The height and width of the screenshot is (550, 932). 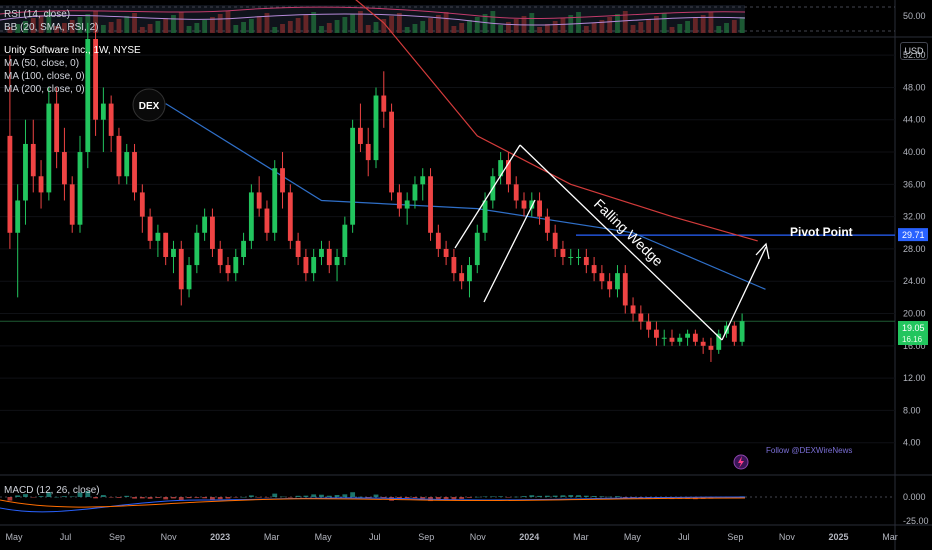 I want to click on ma100-legend: MA (100, close, 0), so click(x=72, y=76).